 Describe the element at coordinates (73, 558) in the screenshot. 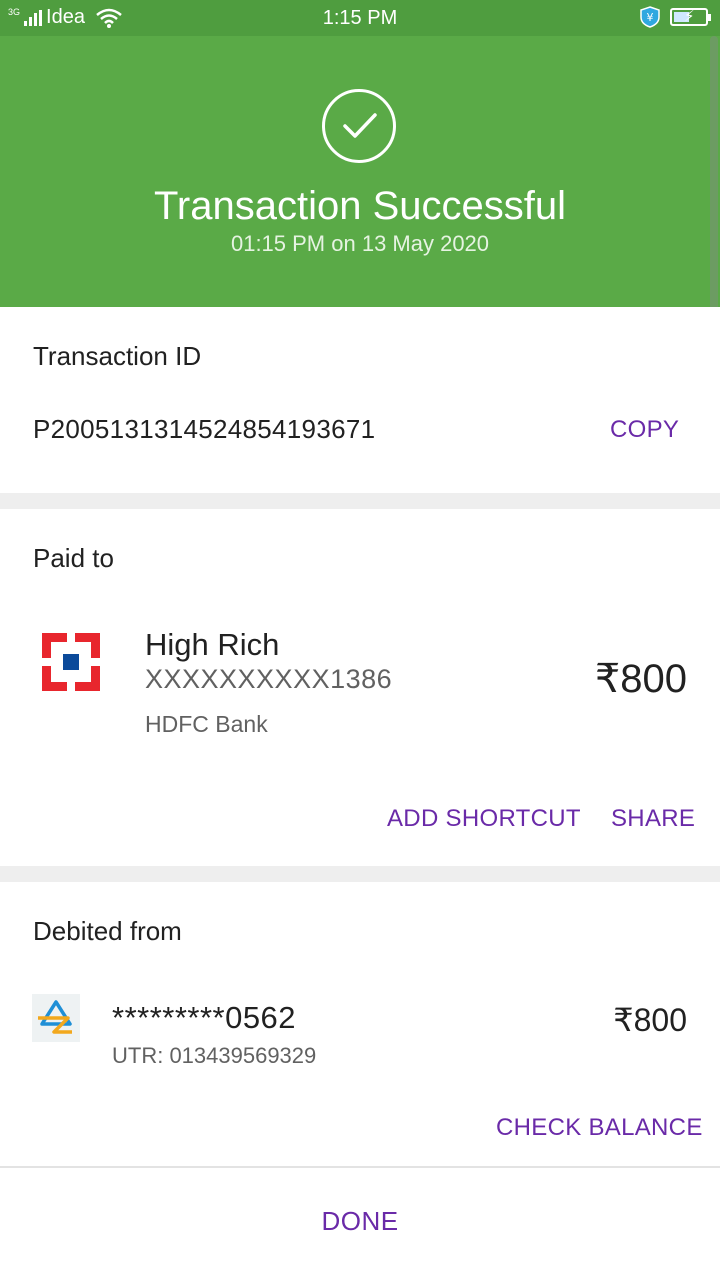

I see `paid-to-label: Paid to` at that location.